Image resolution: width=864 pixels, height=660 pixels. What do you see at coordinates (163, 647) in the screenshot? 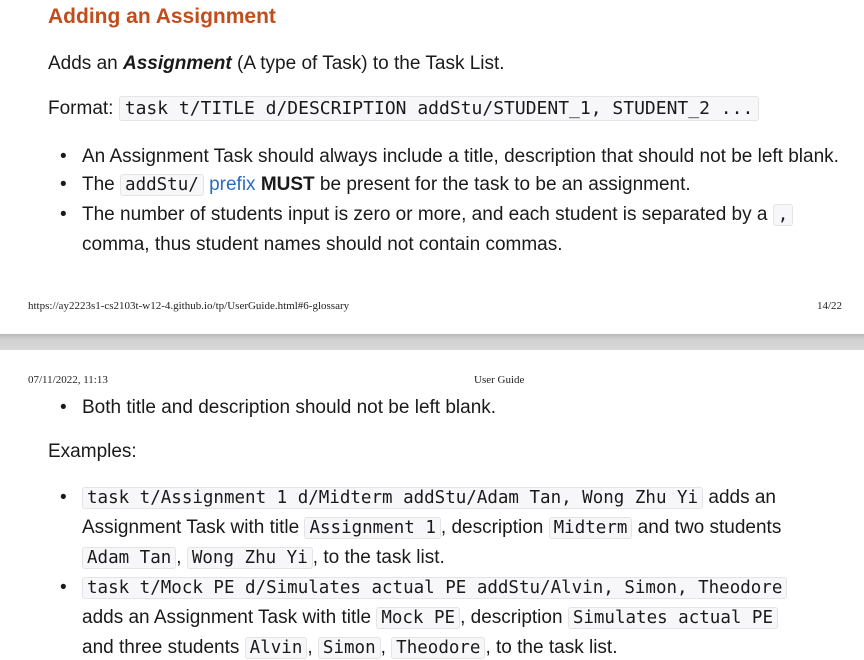
I see `text: and three students` at bounding box center [163, 647].